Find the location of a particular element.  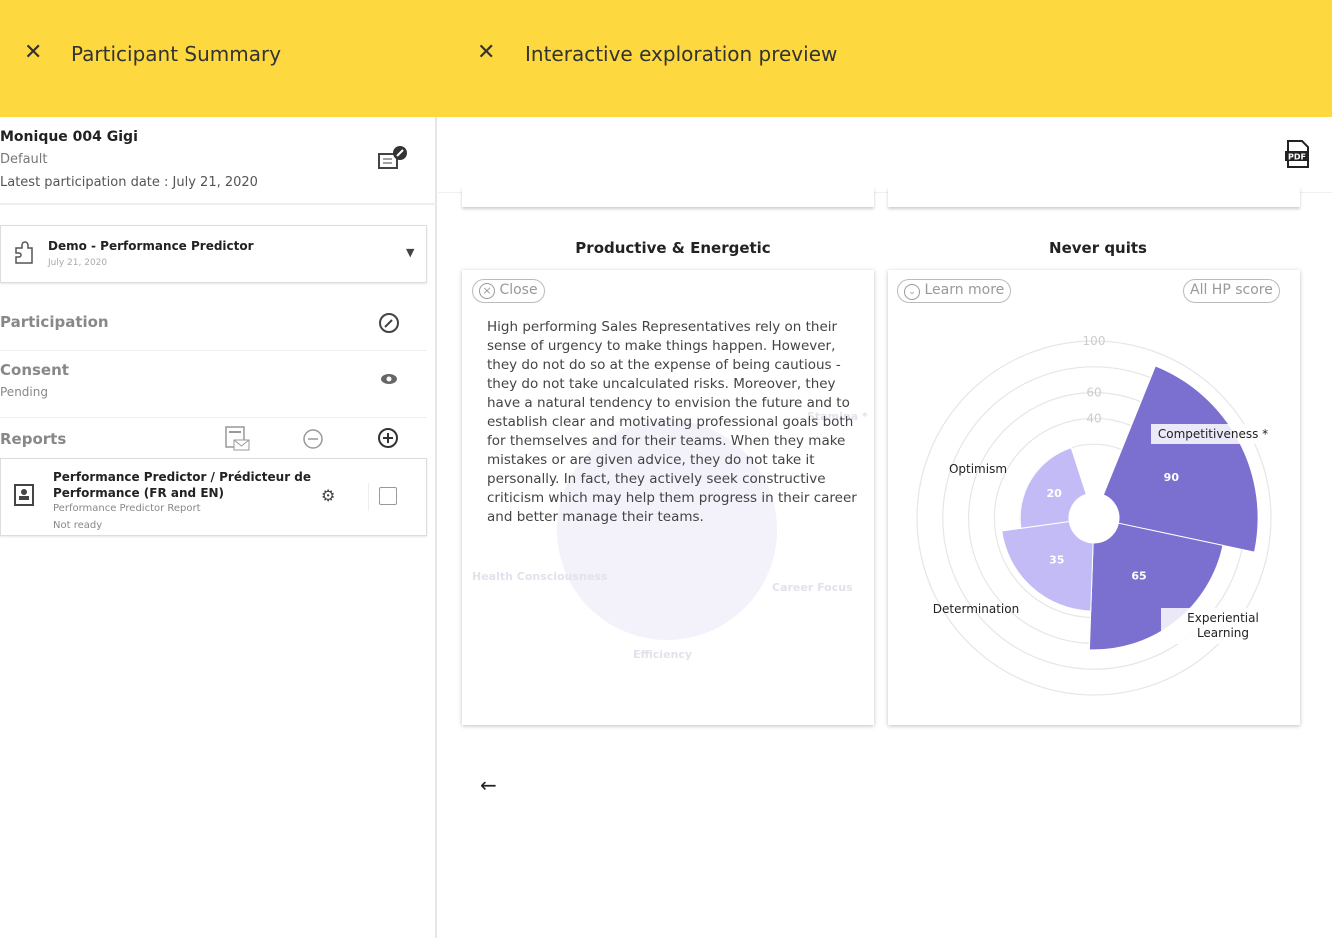

edit-circle-icon is located at coordinates (389, 323).